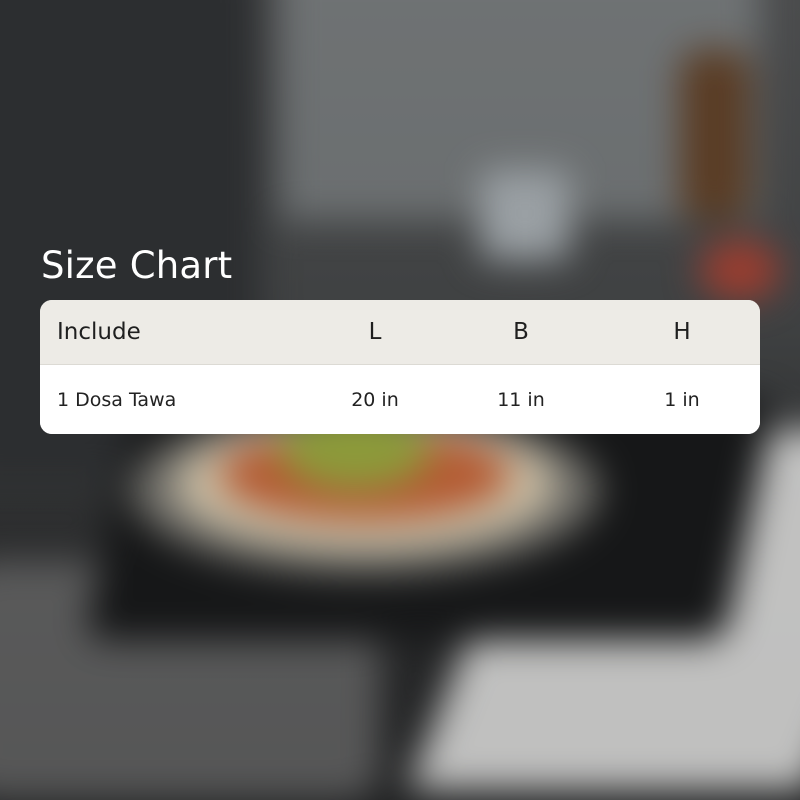 The width and height of the screenshot is (800, 800). I want to click on header-breadth: B, so click(521, 332).